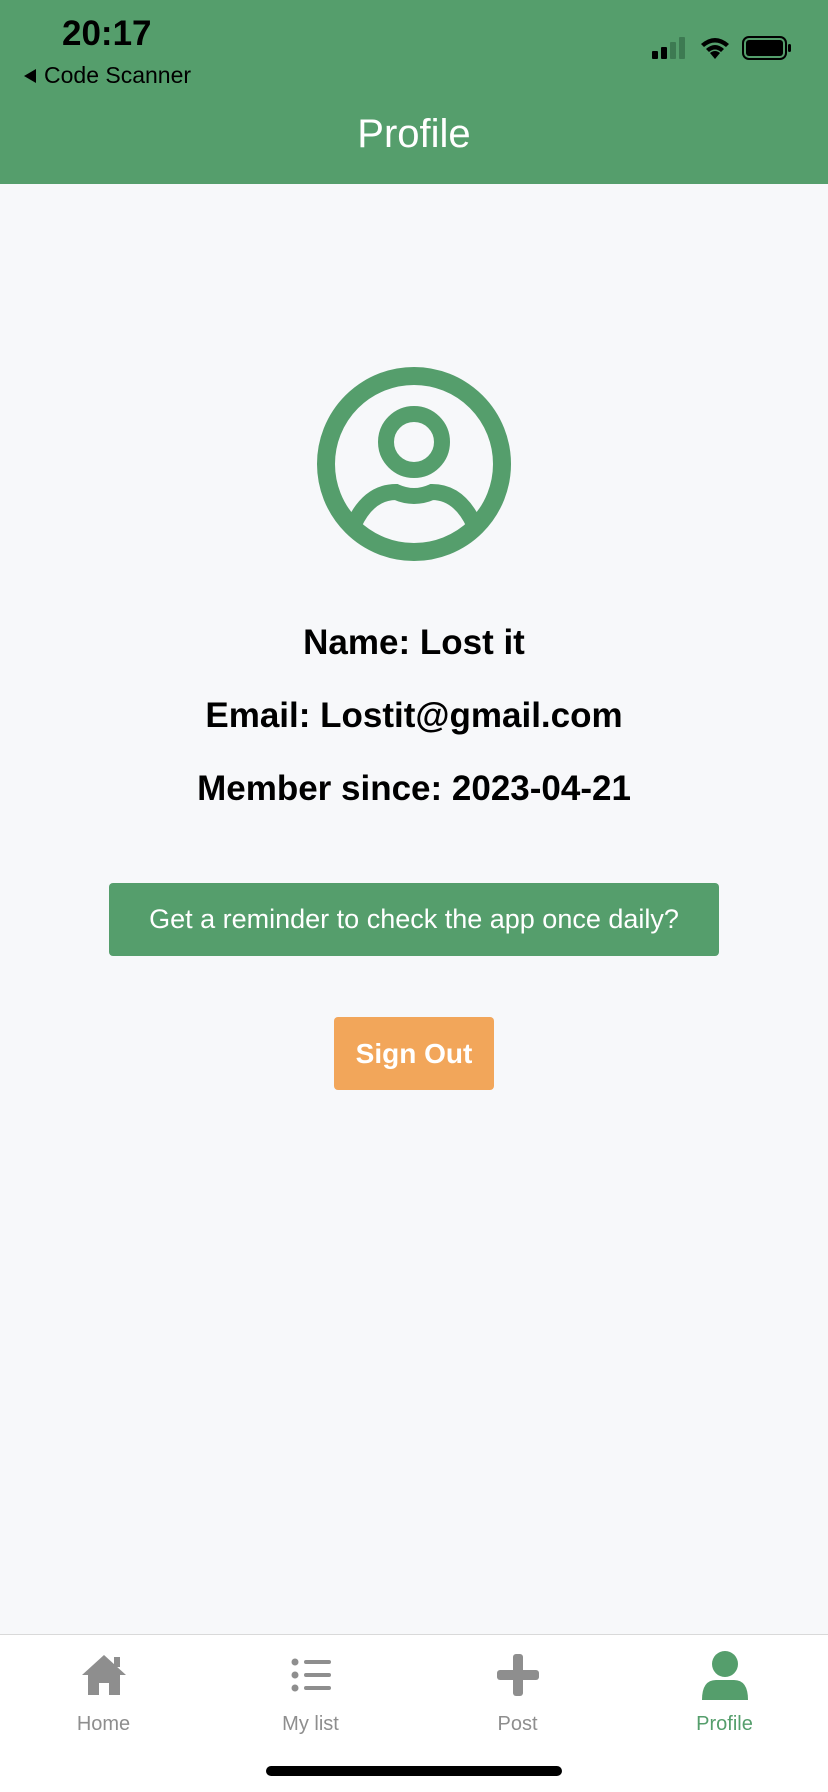  Describe the element at coordinates (724, 1724) in the screenshot. I see `tab-profile-label: Profile` at that location.